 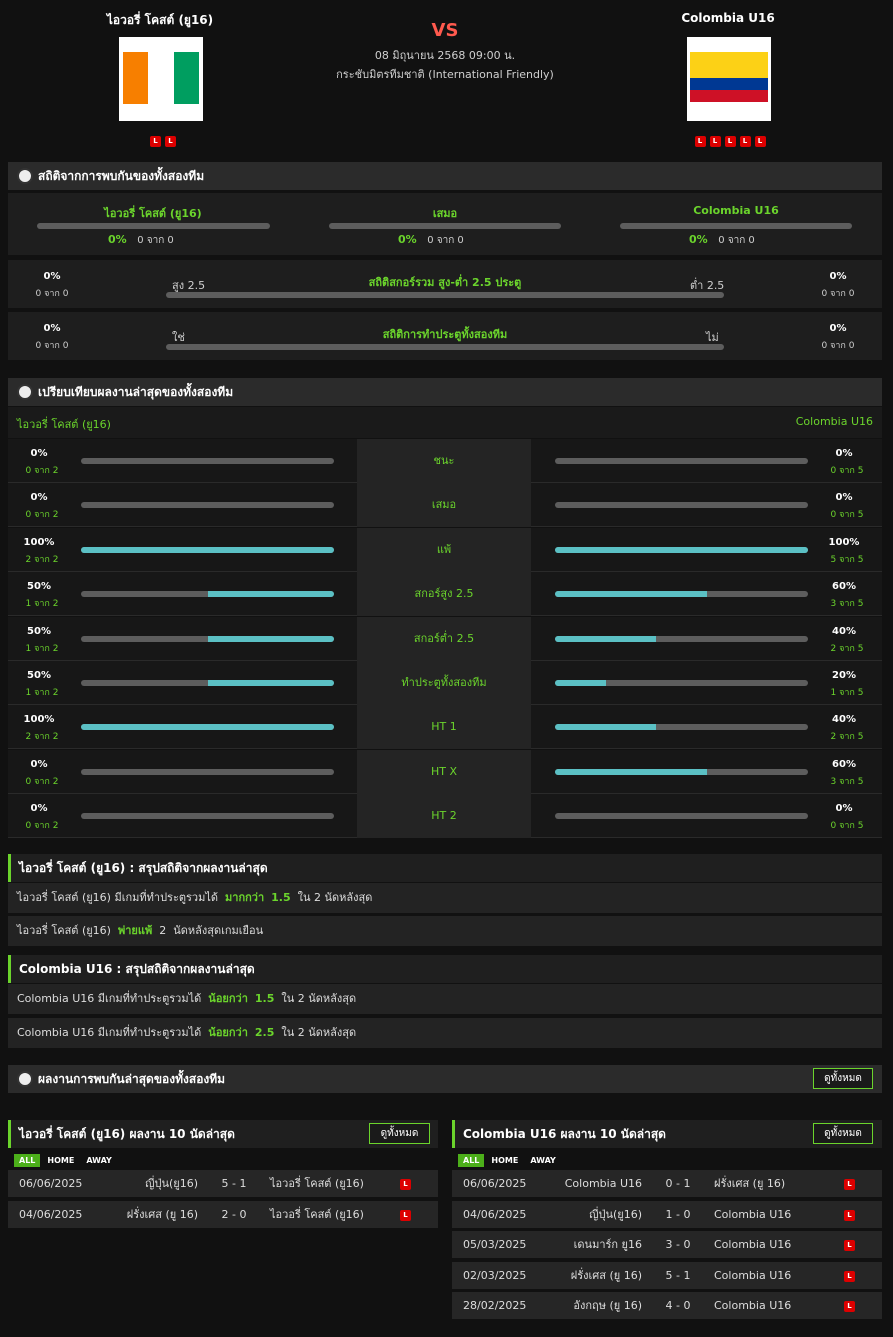 I want to click on h2h-away-label: Colombia U16, so click(x=736, y=210).